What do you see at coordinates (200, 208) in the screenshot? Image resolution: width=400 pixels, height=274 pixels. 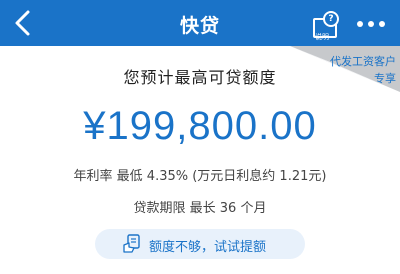 I see `loan-term-text: 贷款期限 最长 36 个月` at bounding box center [200, 208].